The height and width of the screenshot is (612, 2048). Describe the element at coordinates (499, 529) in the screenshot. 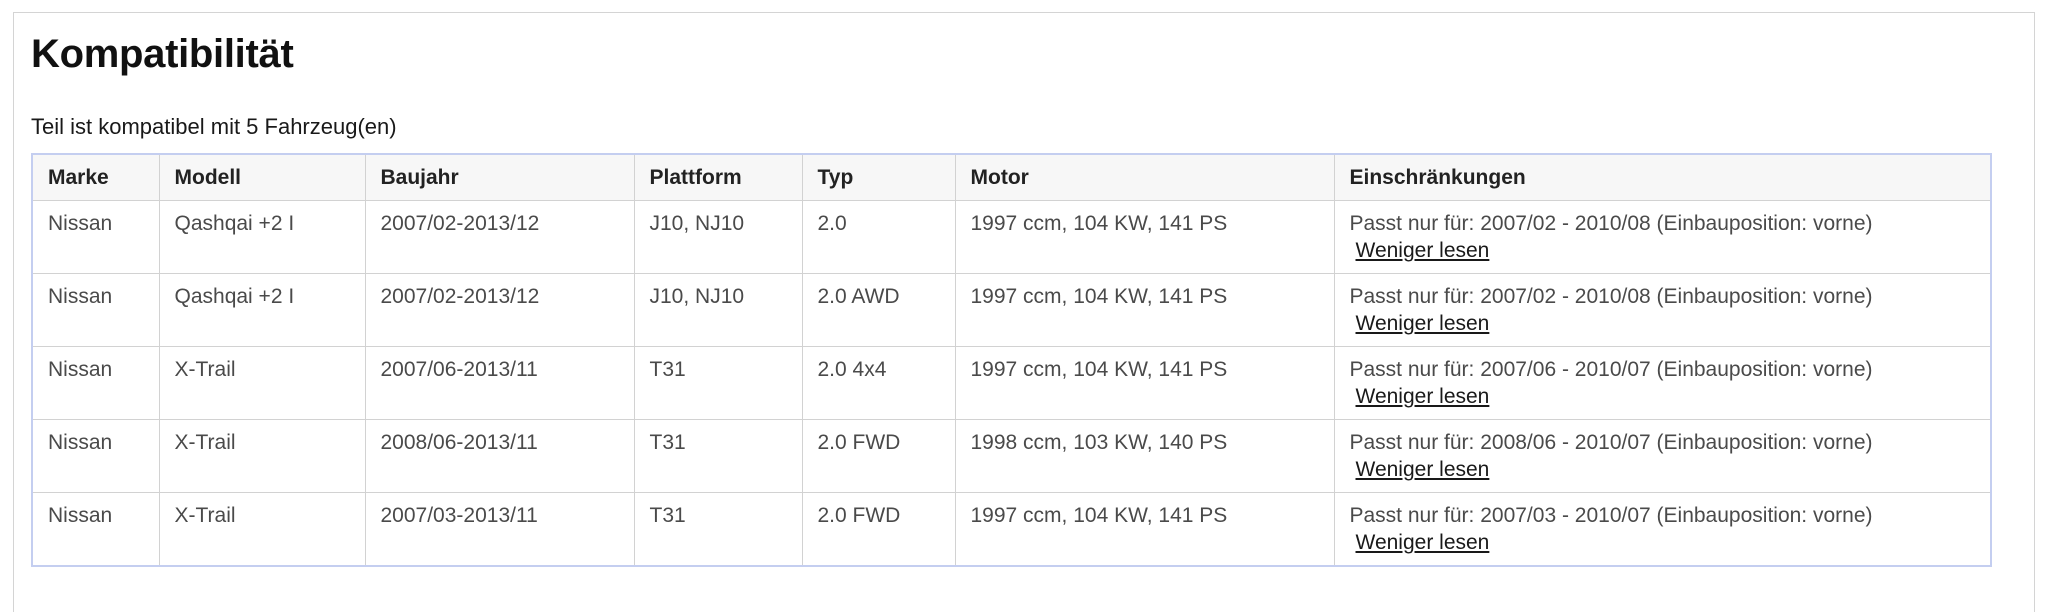

I see `cell-baujahr: 2007/03-2013/11` at that location.